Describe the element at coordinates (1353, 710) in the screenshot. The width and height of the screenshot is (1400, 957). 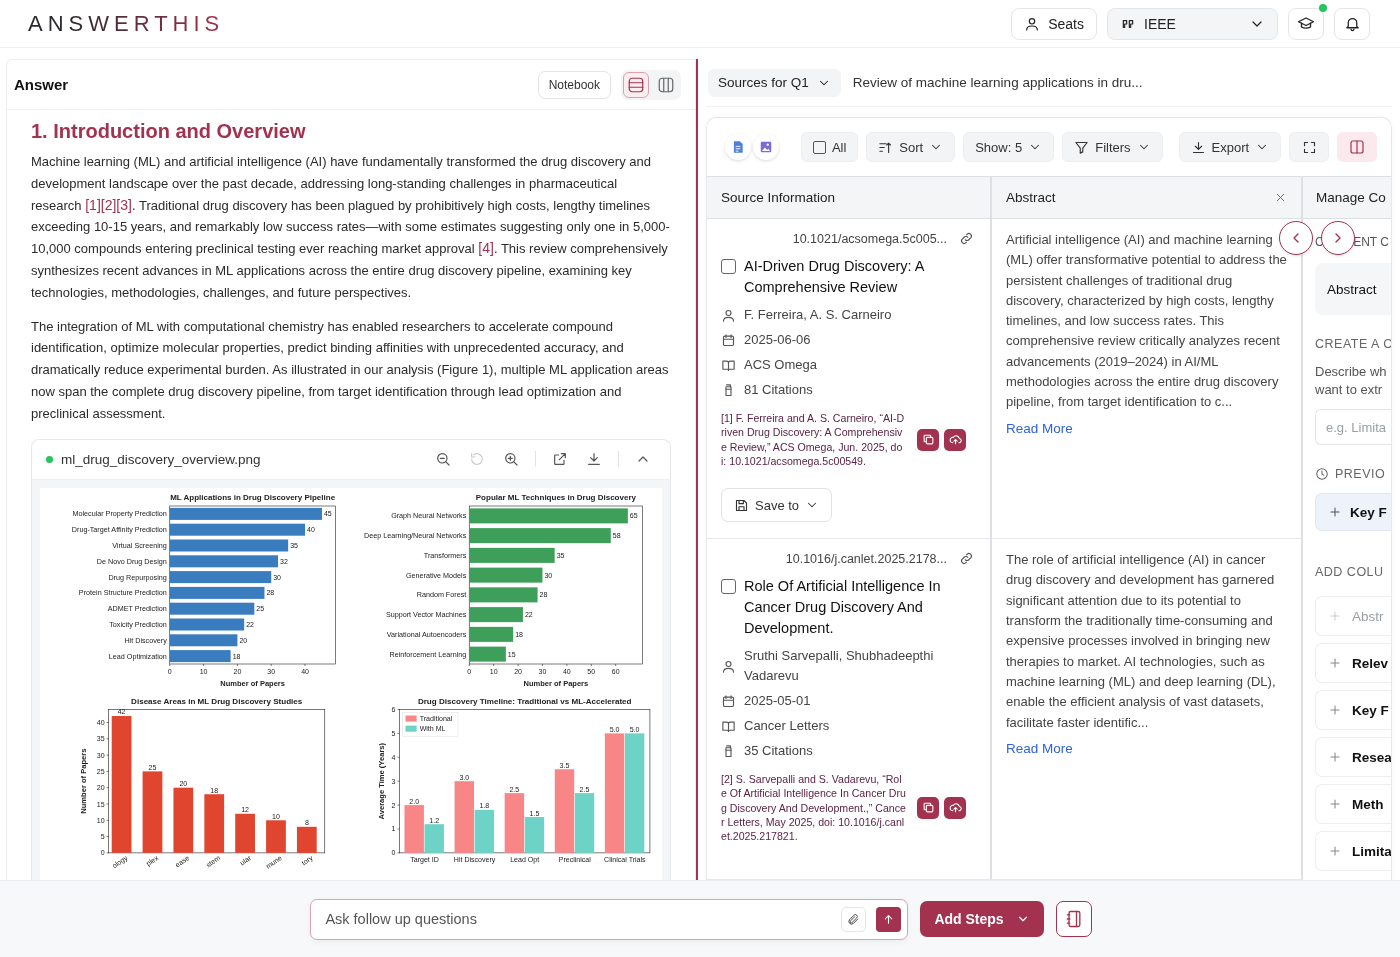
I see `add-column-button: Key F` at that location.